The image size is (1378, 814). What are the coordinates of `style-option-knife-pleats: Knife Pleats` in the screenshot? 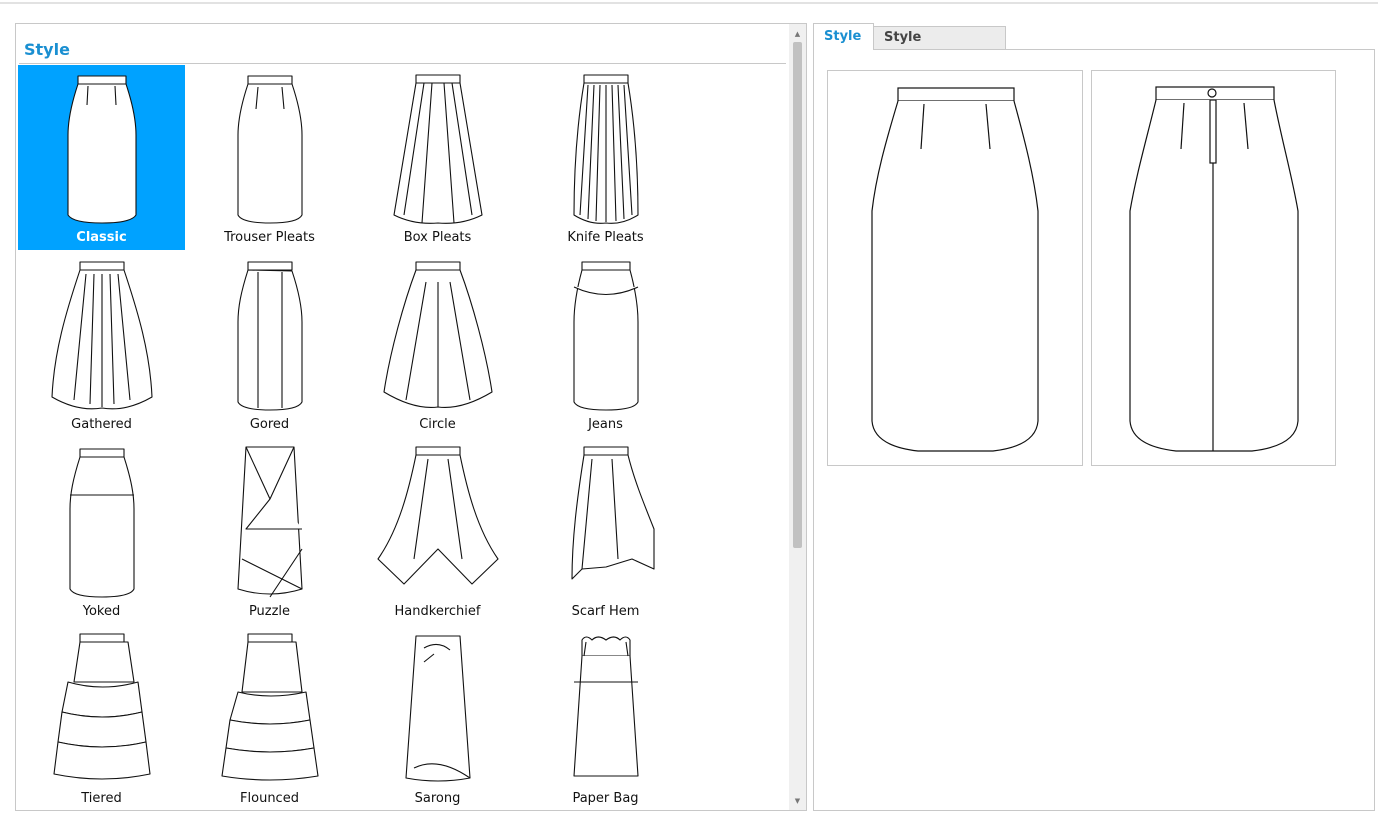 It's located at (605, 157).